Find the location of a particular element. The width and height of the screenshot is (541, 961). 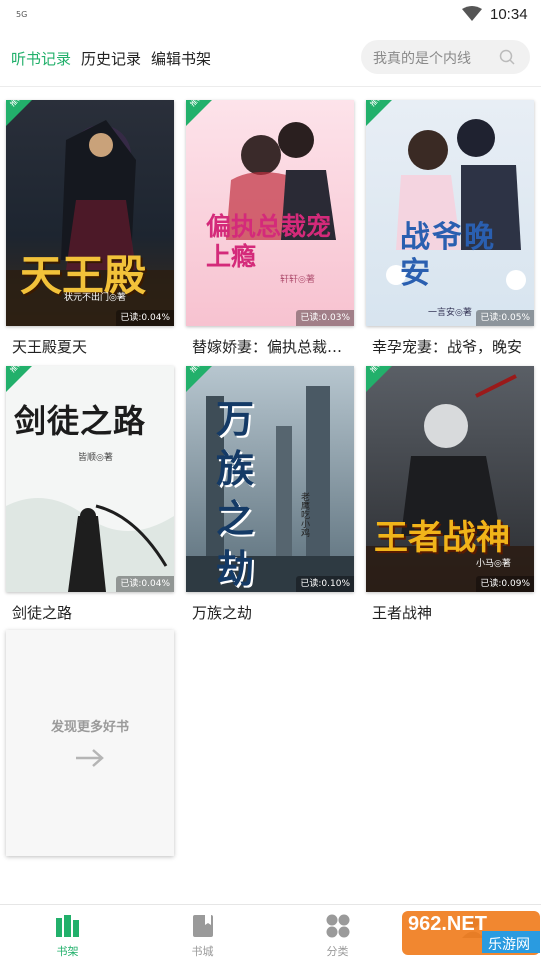

book-cover: 天王殿 状元不出门◎著 推荐 已读:0.04% is located at coordinates (90, 213).